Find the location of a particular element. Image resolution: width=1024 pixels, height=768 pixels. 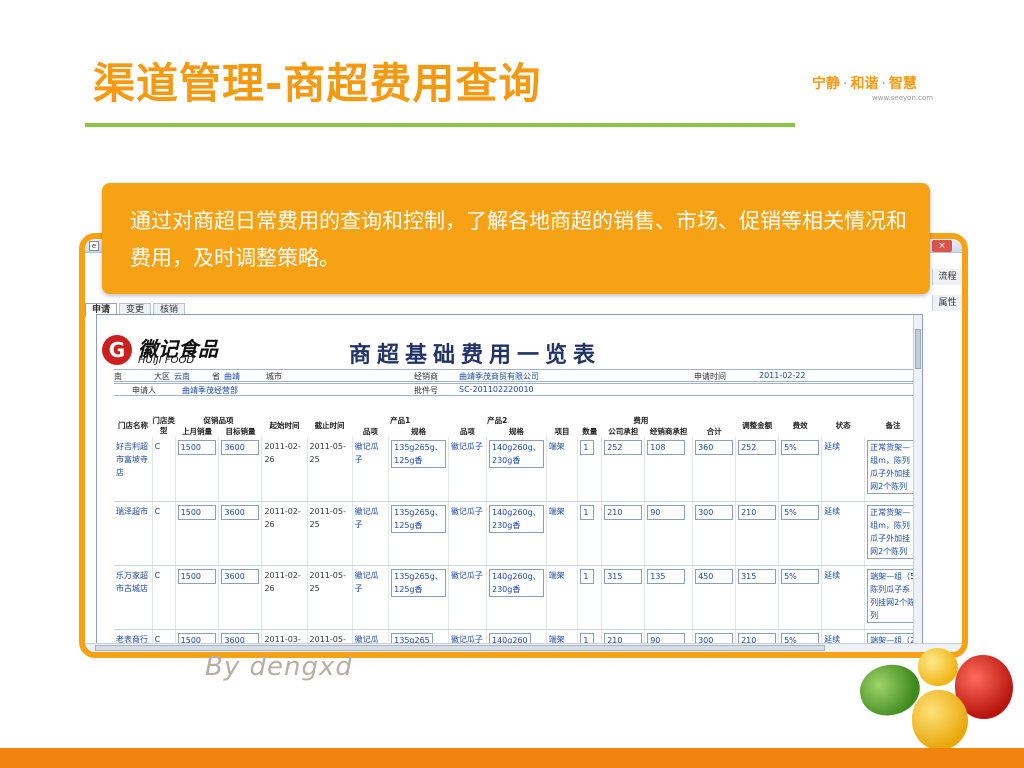

cell-remark: 端架—组（5陈列瓜子系列挂网2个陈列 is located at coordinates (893, 595).